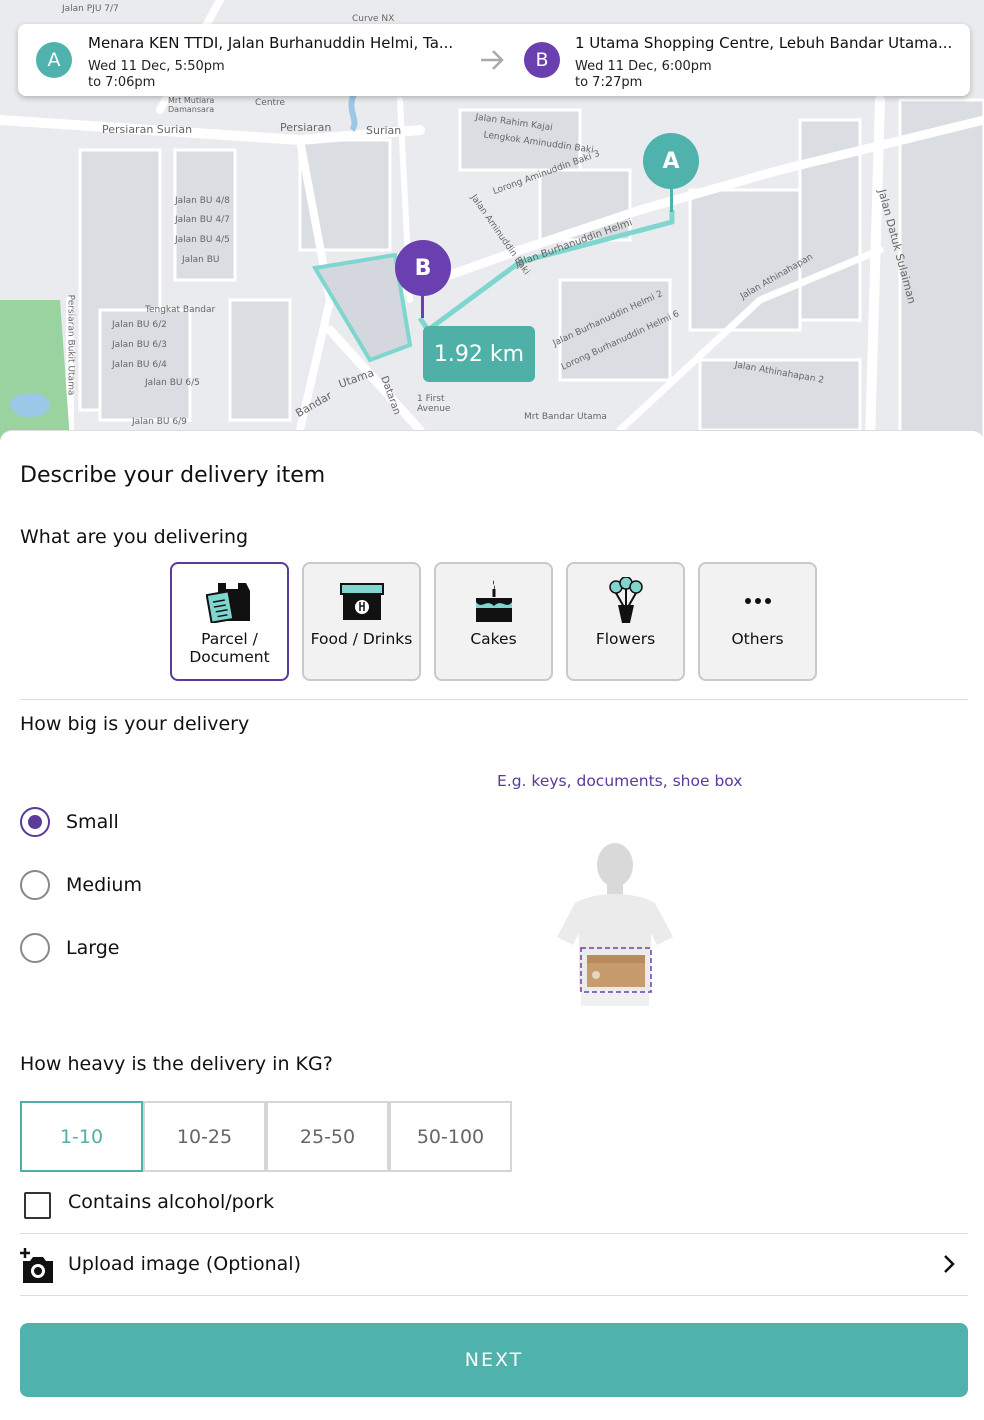 This screenshot has width=984, height=1420. I want to click on arrow-right-icon, so click(492, 60).